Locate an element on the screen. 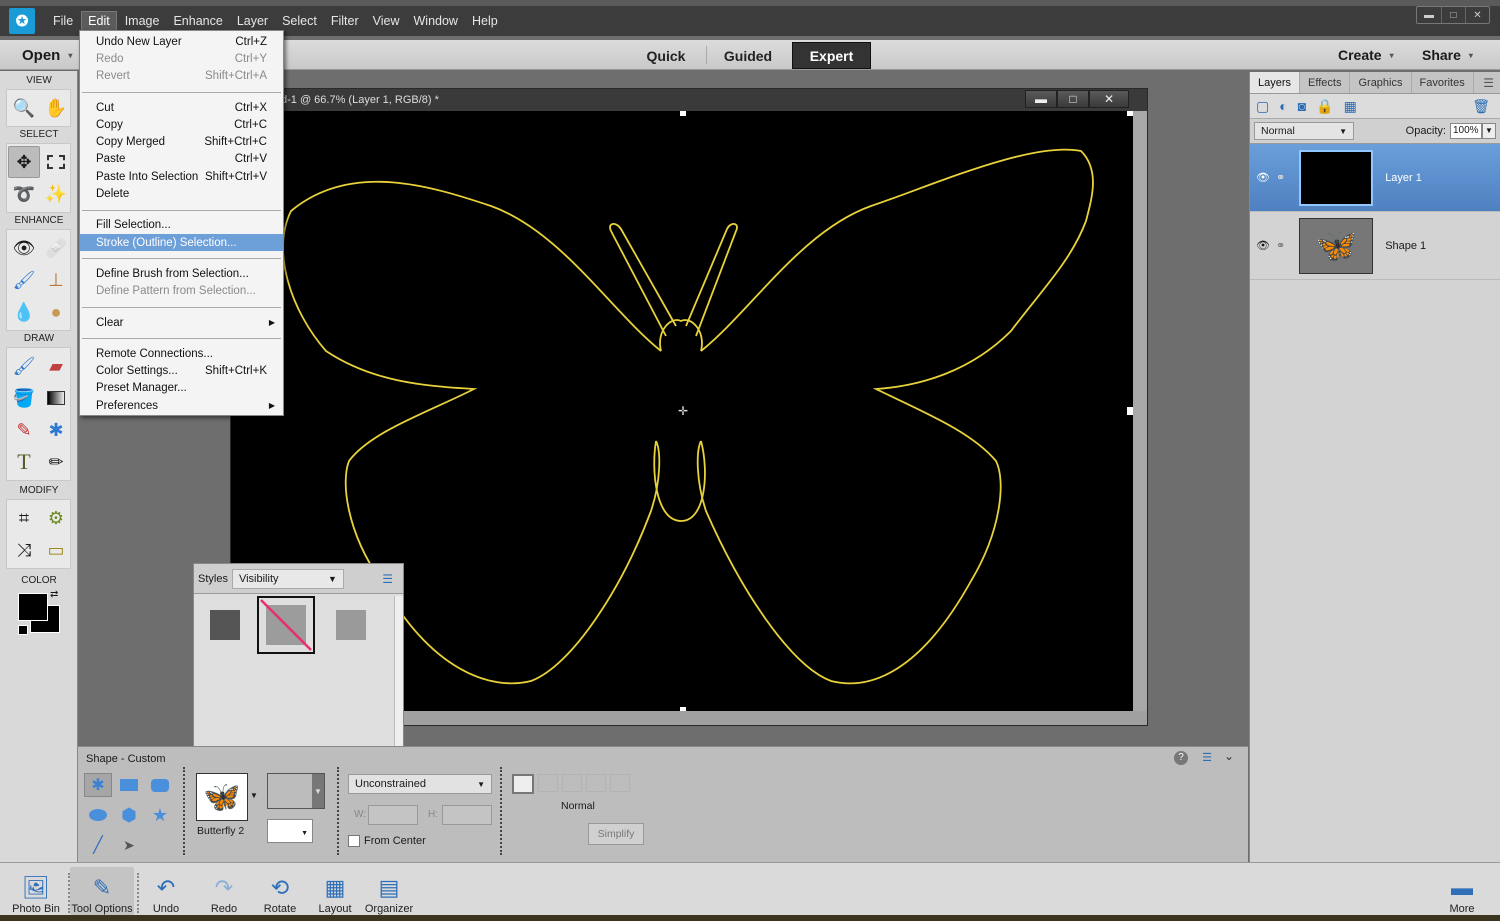 The height and width of the screenshot is (921, 1500). options-menu-icon: ☰ is located at coordinates (1207, 757).